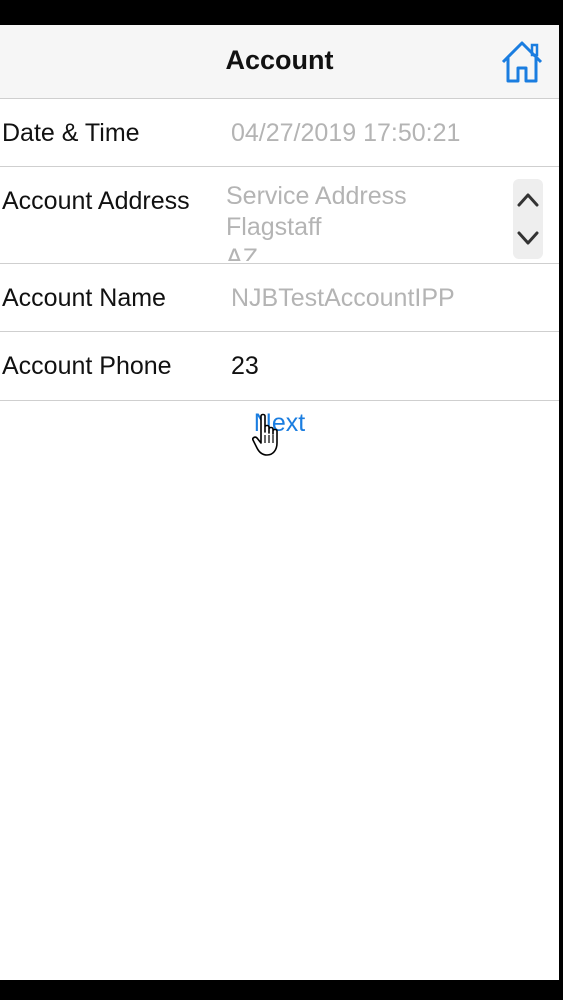 This screenshot has height=1000, width=563. I want to click on date-time-field: 04/27/2019 17:50:21, so click(345, 133).